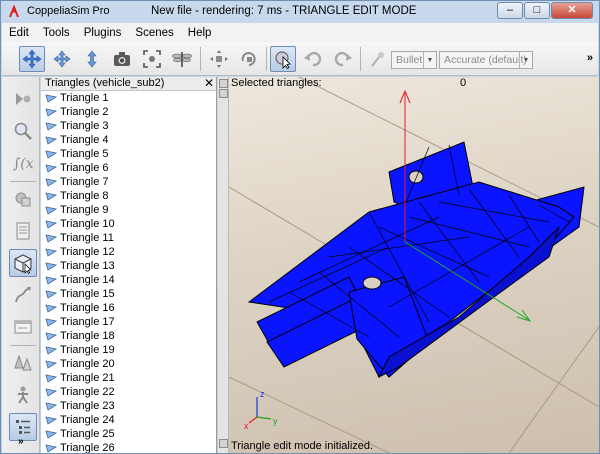 This screenshot has width=600, height=454. Describe the element at coordinates (84, 210) in the screenshot. I see `triangle-label: Triangle 9` at that location.